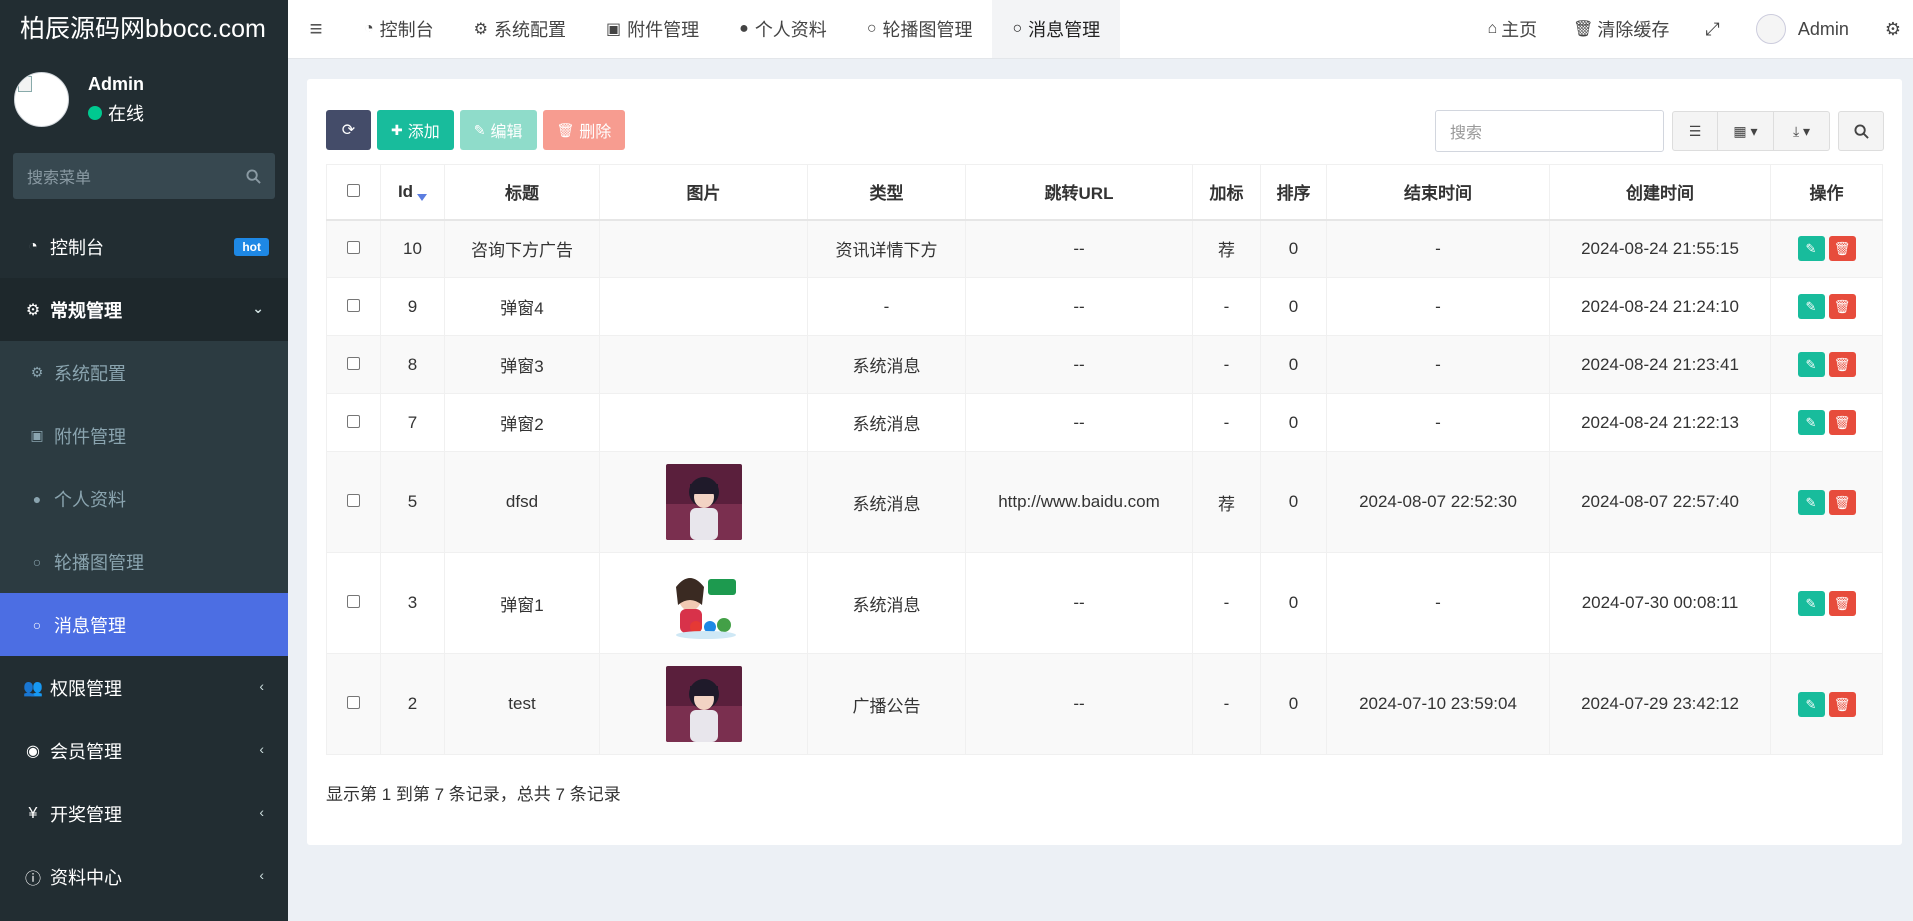  What do you see at coordinates (144, 624) in the screenshot?
I see `sidebar-item-messages: ○ 消息管理` at bounding box center [144, 624].